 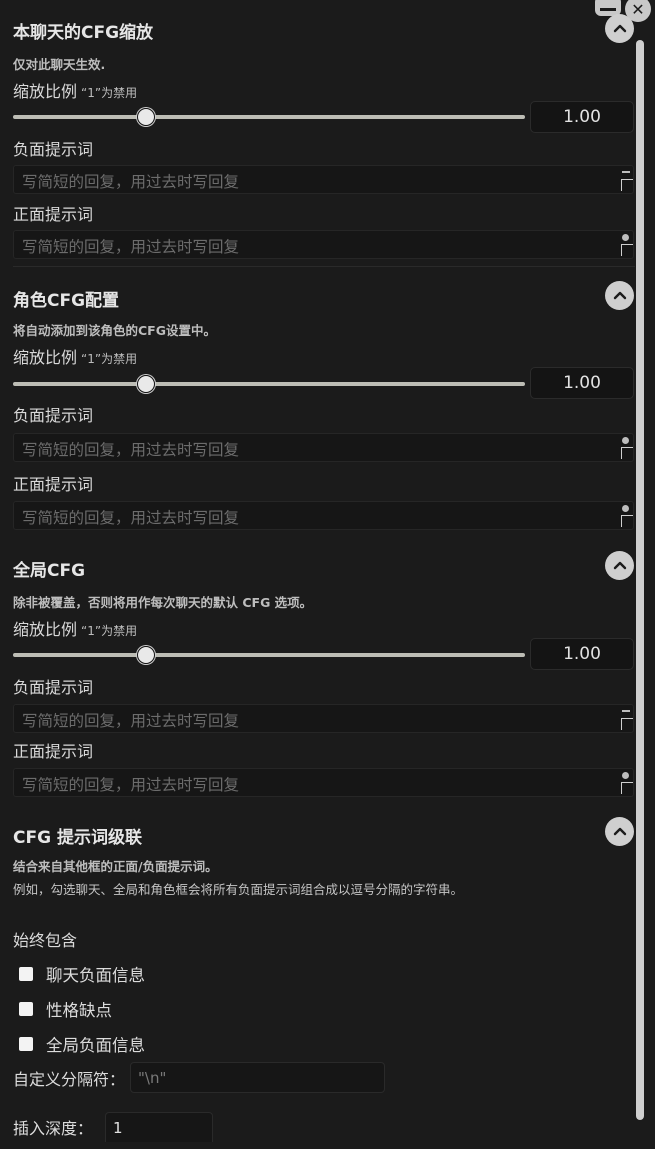 What do you see at coordinates (324, 266) in the screenshot?
I see `divider` at bounding box center [324, 266].